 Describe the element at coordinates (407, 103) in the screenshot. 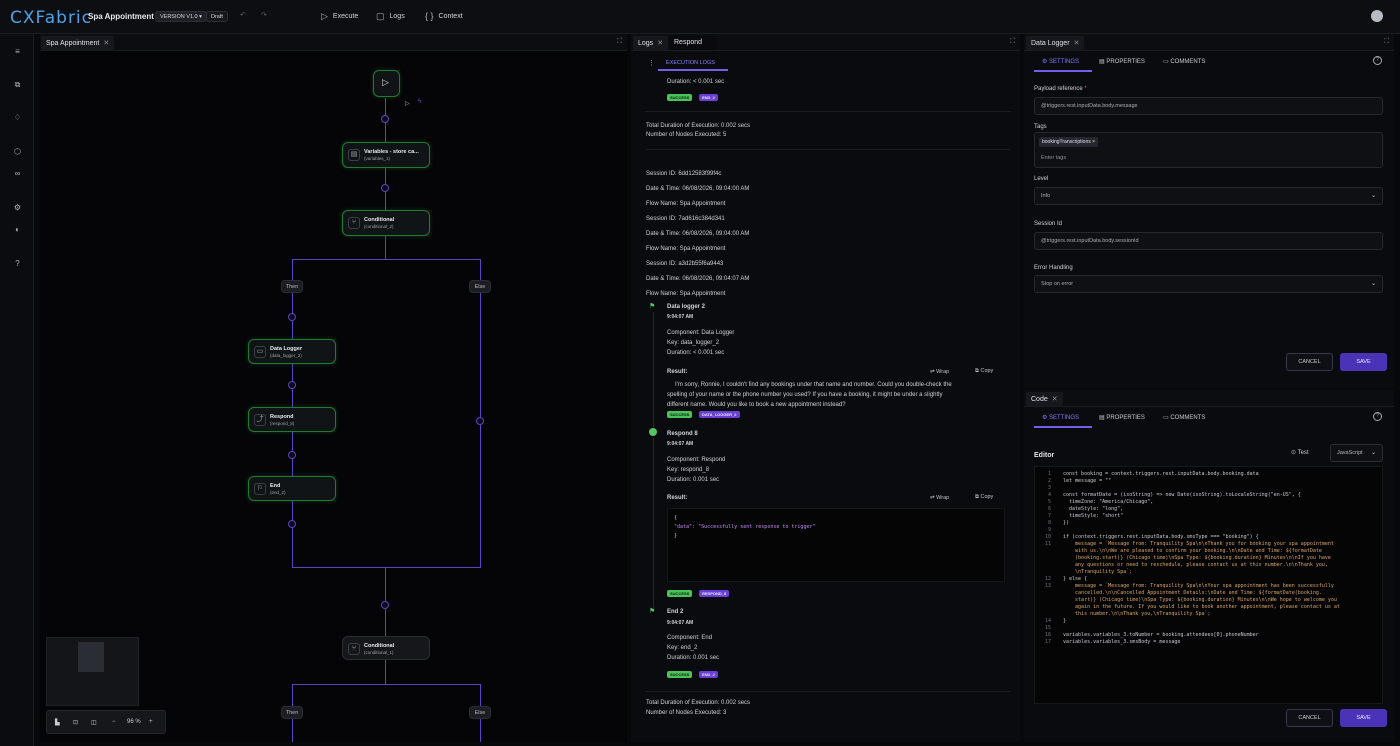

I see `run-icon: ▷` at that location.